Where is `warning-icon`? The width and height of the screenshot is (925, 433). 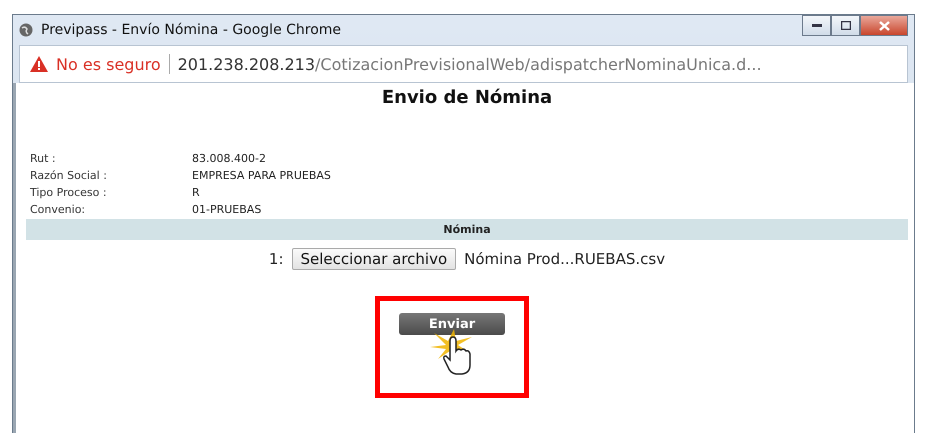 warning-icon is located at coordinates (39, 64).